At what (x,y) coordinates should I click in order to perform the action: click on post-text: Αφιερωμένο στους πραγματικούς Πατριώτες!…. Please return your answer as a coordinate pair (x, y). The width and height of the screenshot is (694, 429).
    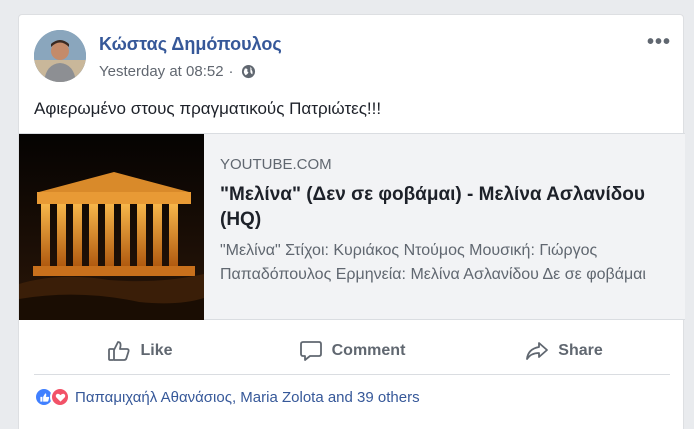
    Looking at the image, I should click on (208, 108).